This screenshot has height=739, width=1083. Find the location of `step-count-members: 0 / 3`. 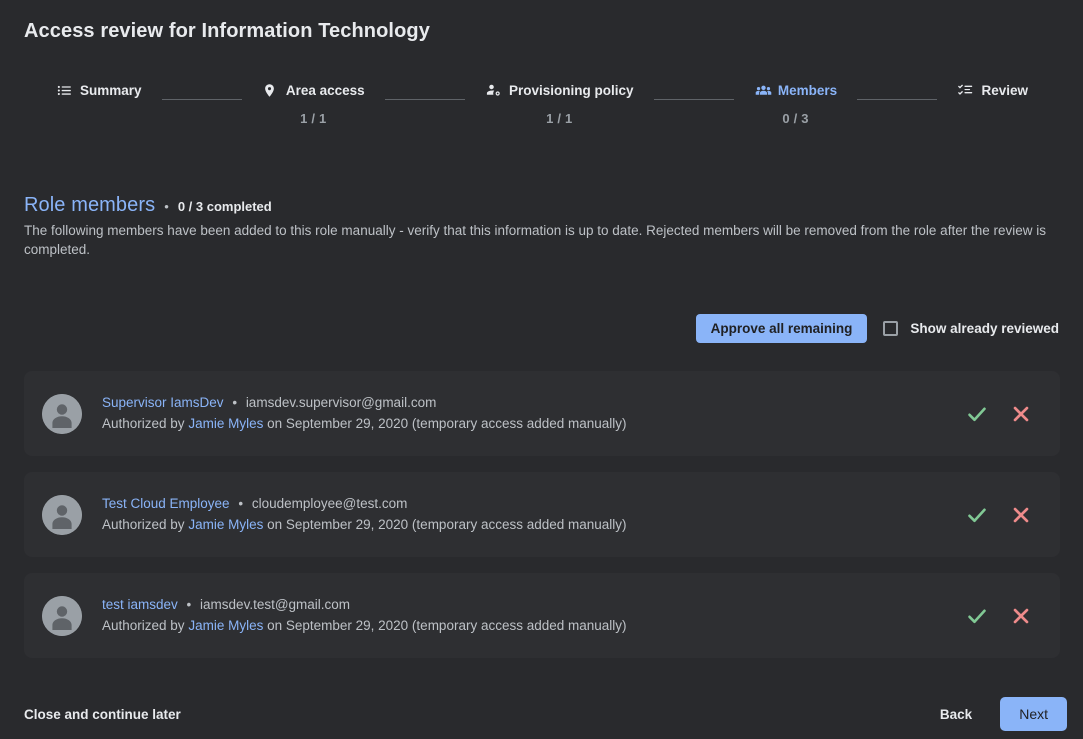

step-count-members: 0 / 3 is located at coordinates (795, 118).